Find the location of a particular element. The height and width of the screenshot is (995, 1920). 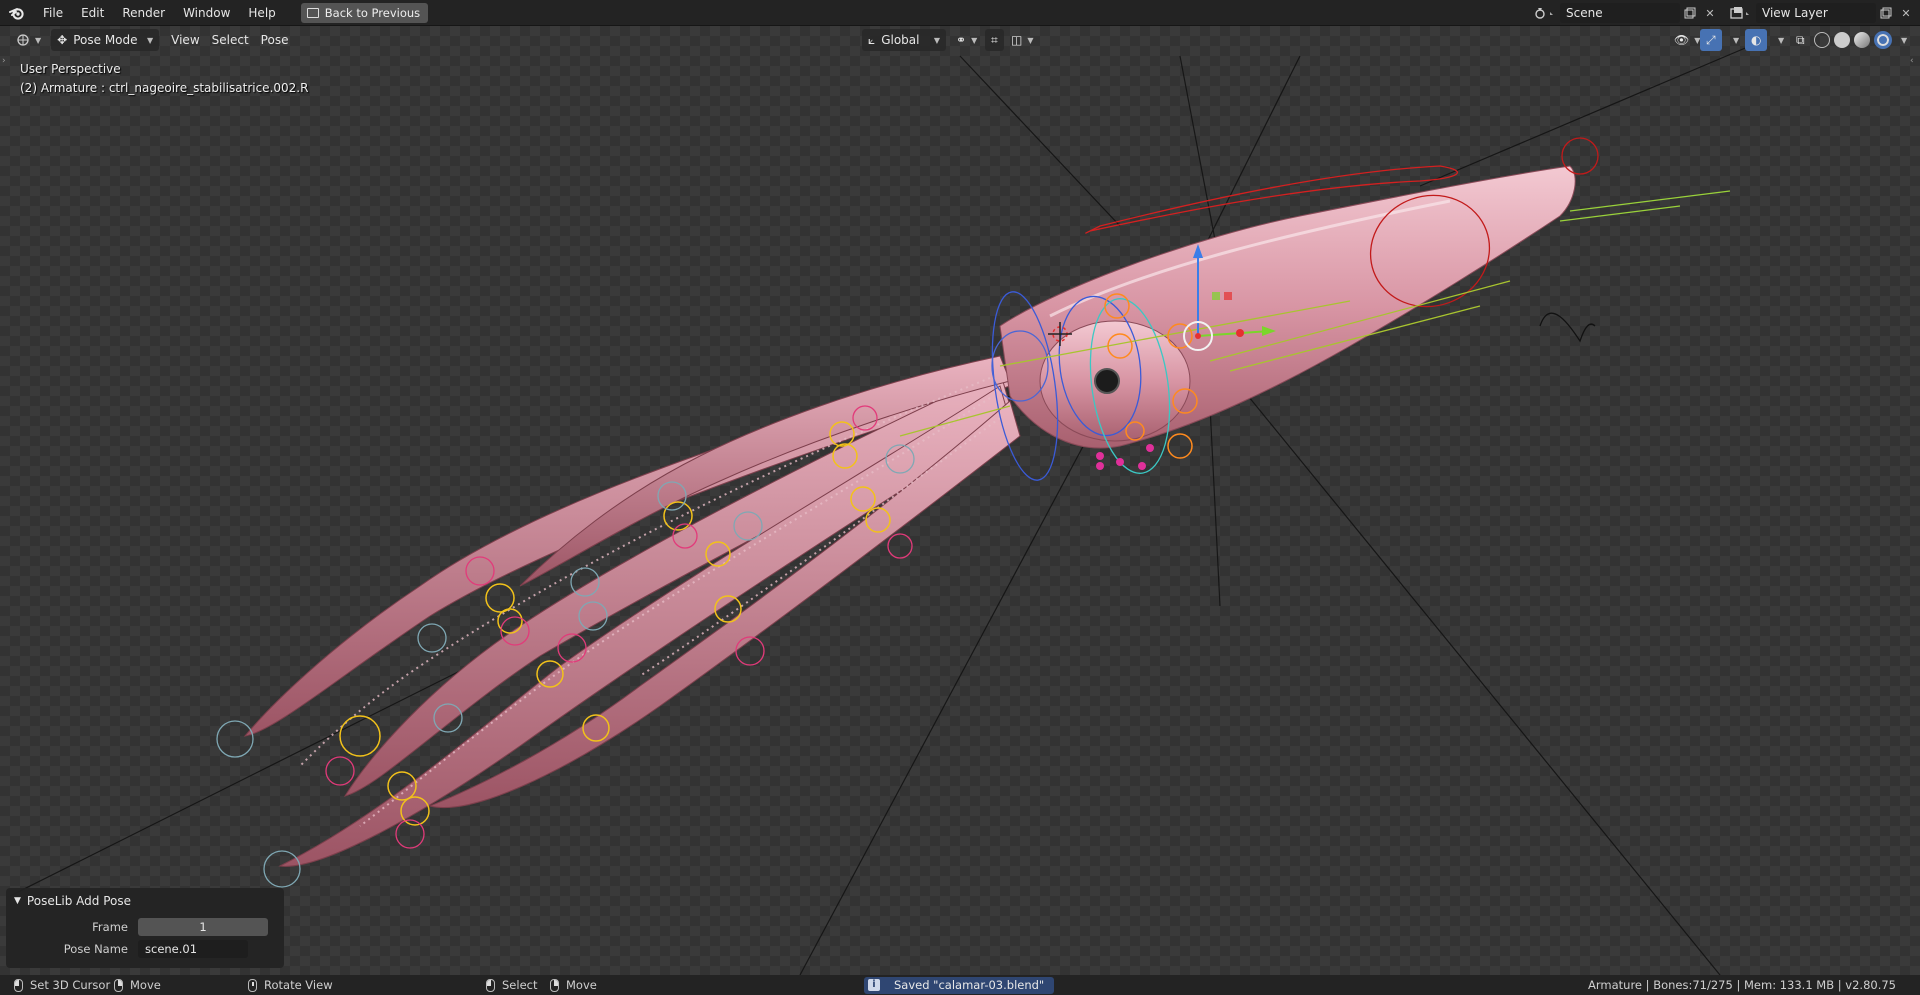

collapse-arrow-icon: ▼ is located at coordinates (17, 901).